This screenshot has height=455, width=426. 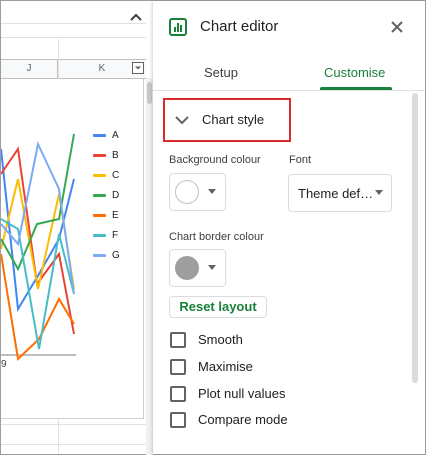 I want to click on legend-label: F, so click(x=115, y=235).